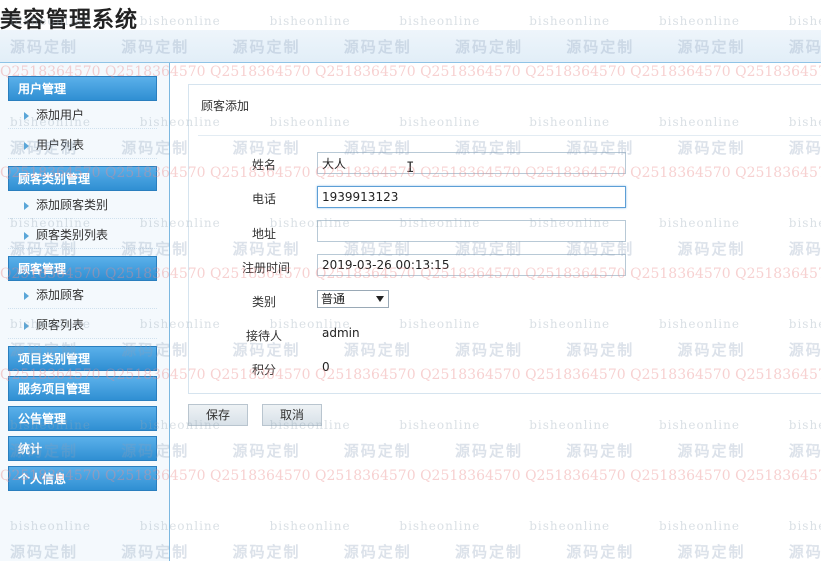 The image size is (821, 561). What do you see at coordinates (82, 268) in the screenshot?
I see `sidebar-group-customer-mgmt: 顾客管理` at bounding box center [82, 268].